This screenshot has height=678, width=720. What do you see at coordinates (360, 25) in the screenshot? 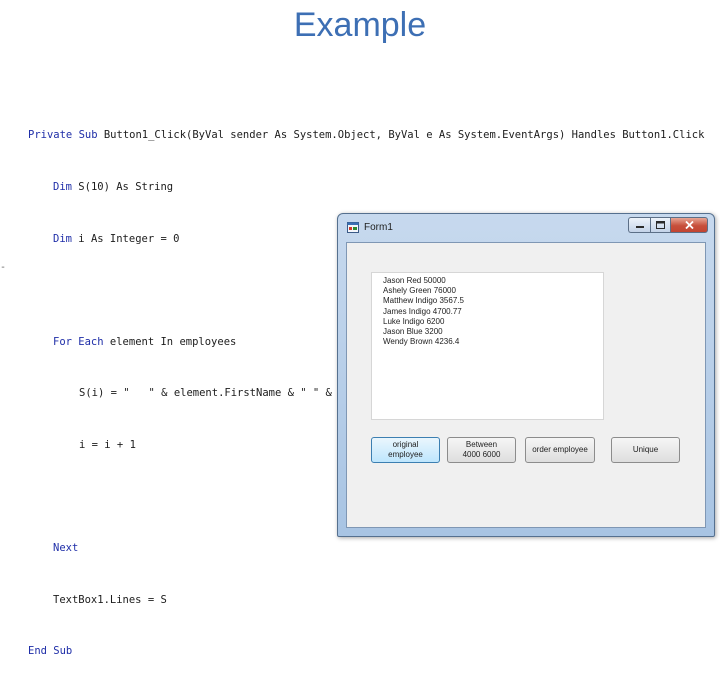
I see `slide-title: Example` at bounding box center [360, 25].